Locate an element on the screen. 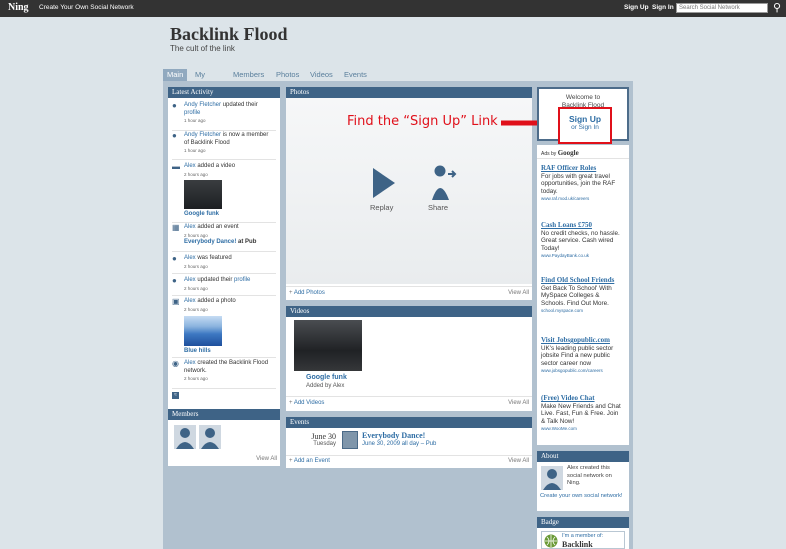 This screenshot has width=786, height=549. profile-update-icon: ● is located at coordinates (174, 280).